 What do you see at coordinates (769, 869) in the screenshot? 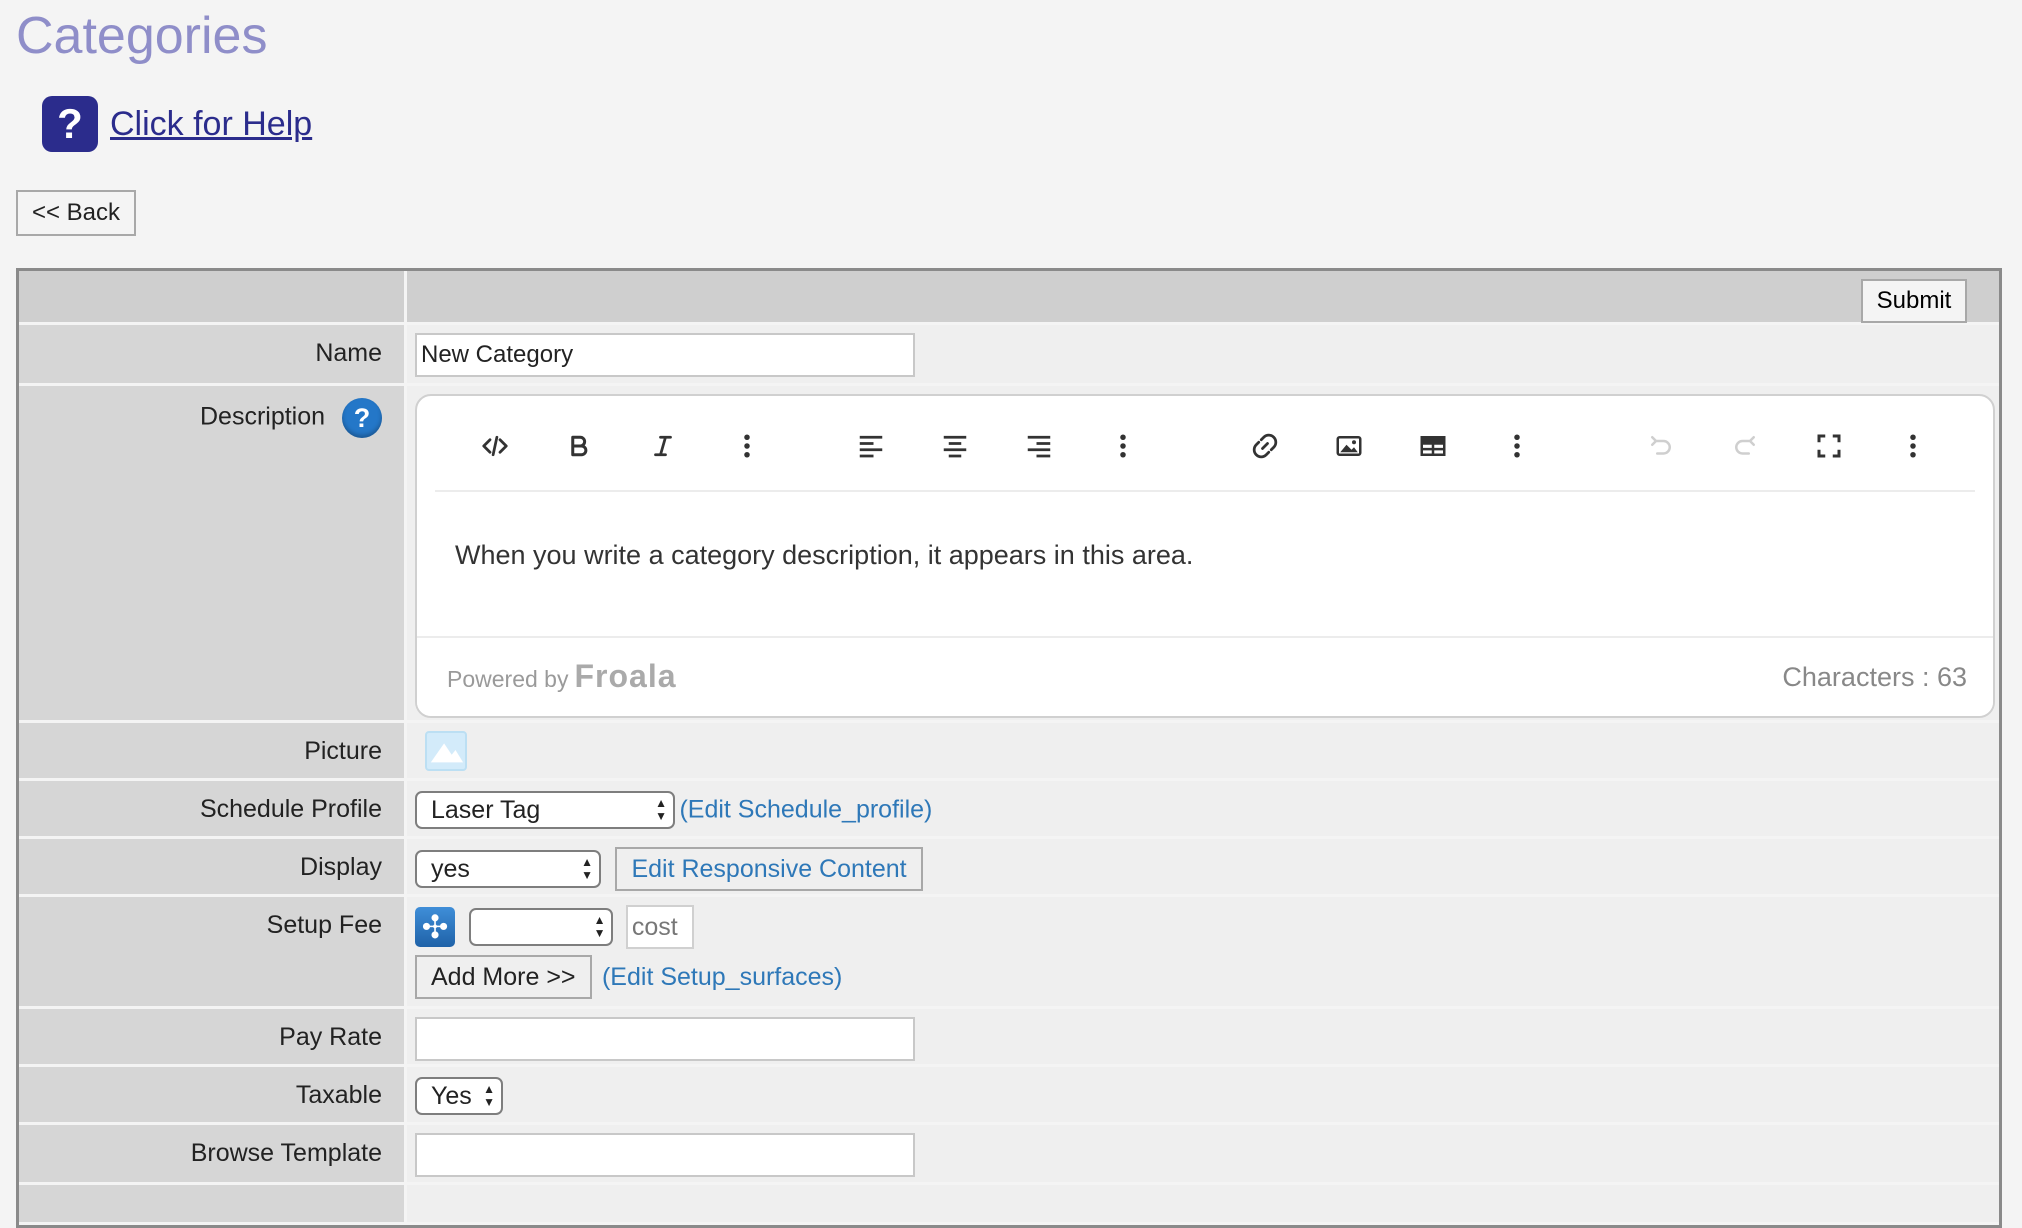
I see `edit-responsive-content-button: Edit Responsive Content` at bounding box center [769, 869].